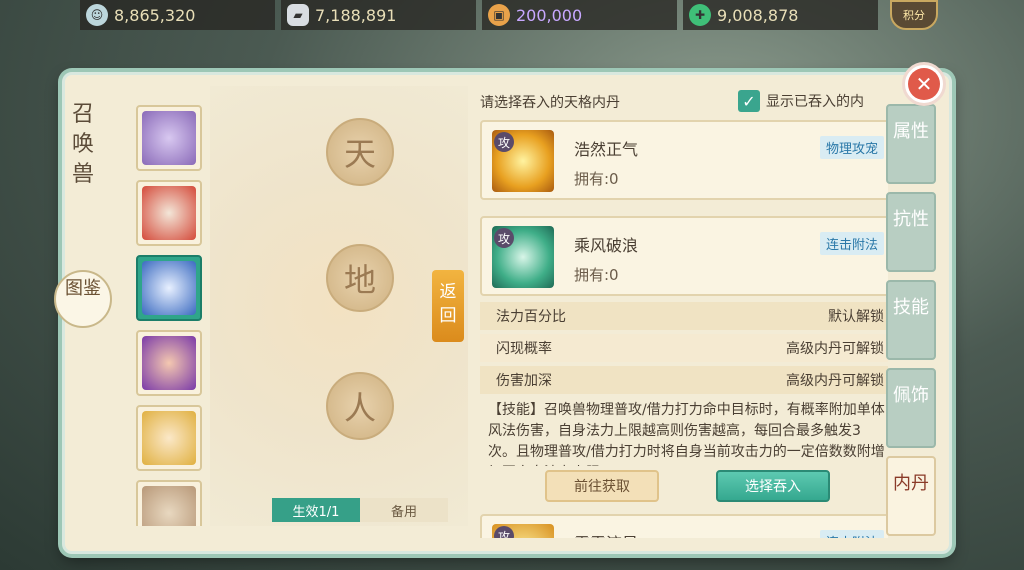 The image size is (1024, 570). I want to click on green-money-value: 9,008,878, so click(758, 15).